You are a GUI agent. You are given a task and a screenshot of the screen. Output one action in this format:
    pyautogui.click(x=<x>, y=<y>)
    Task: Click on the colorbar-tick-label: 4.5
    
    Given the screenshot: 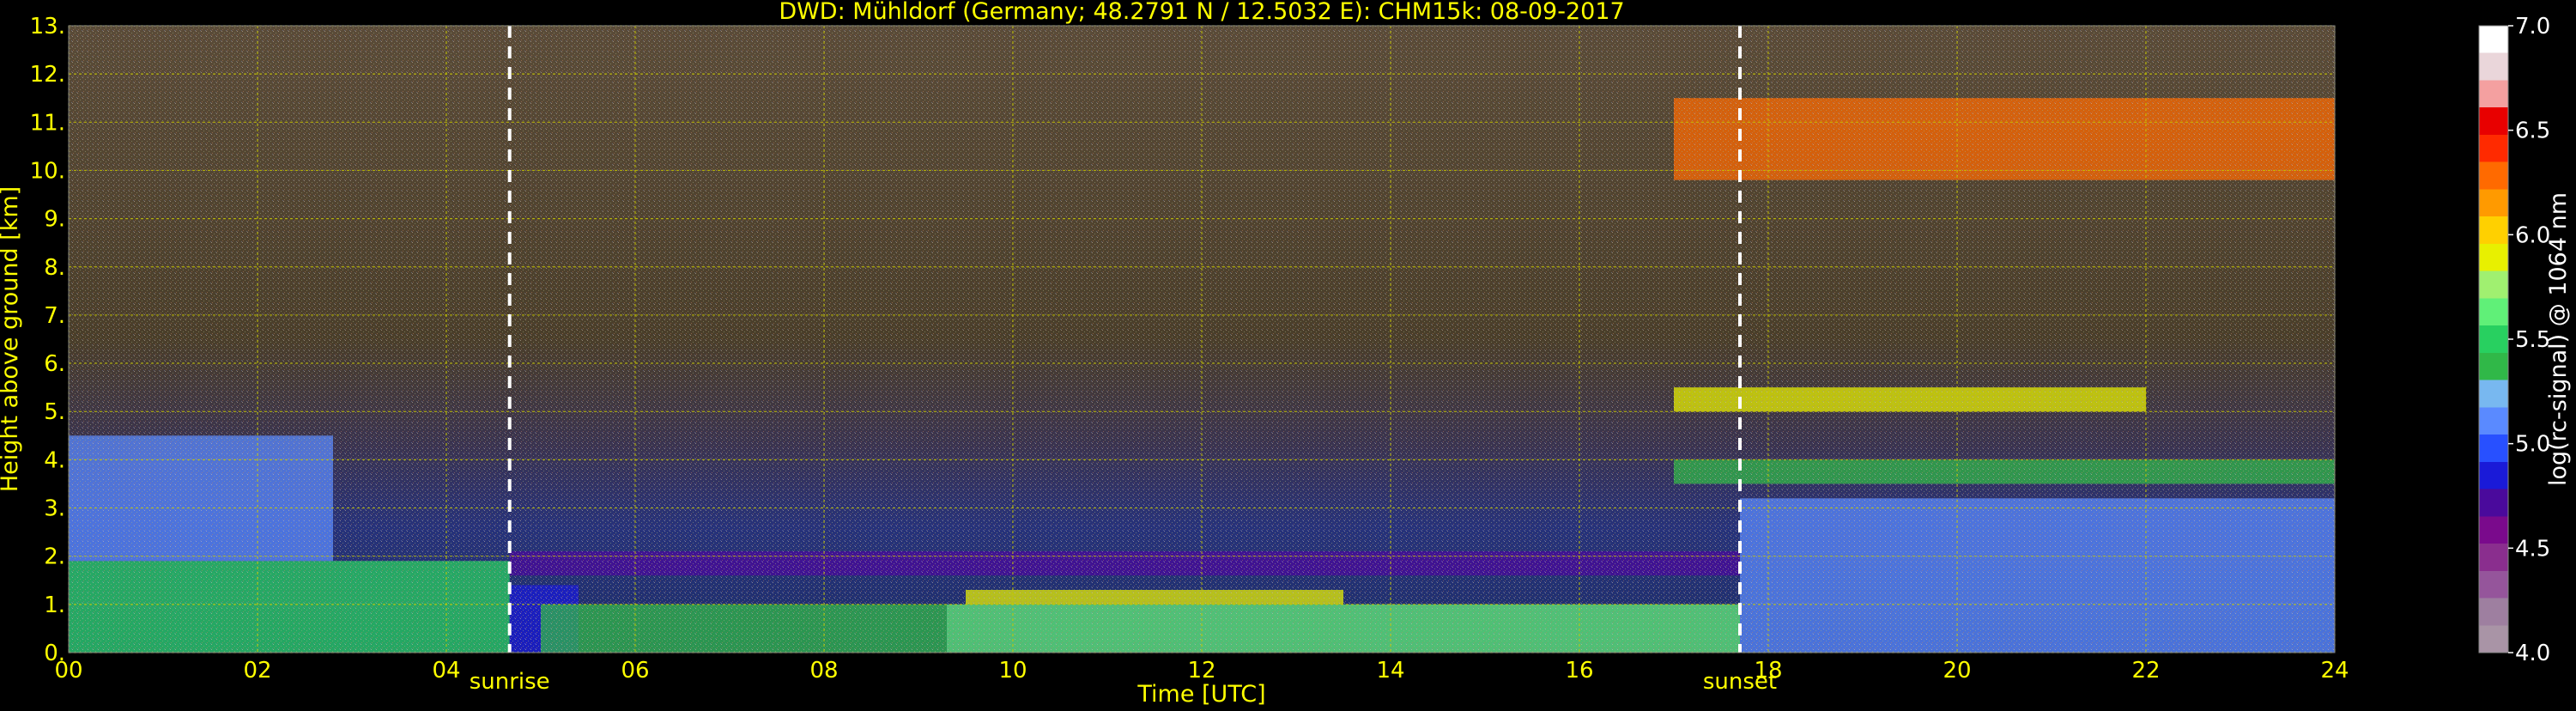 What is the action you would take?
    pyautogui.click(x=2532, y=549)
    